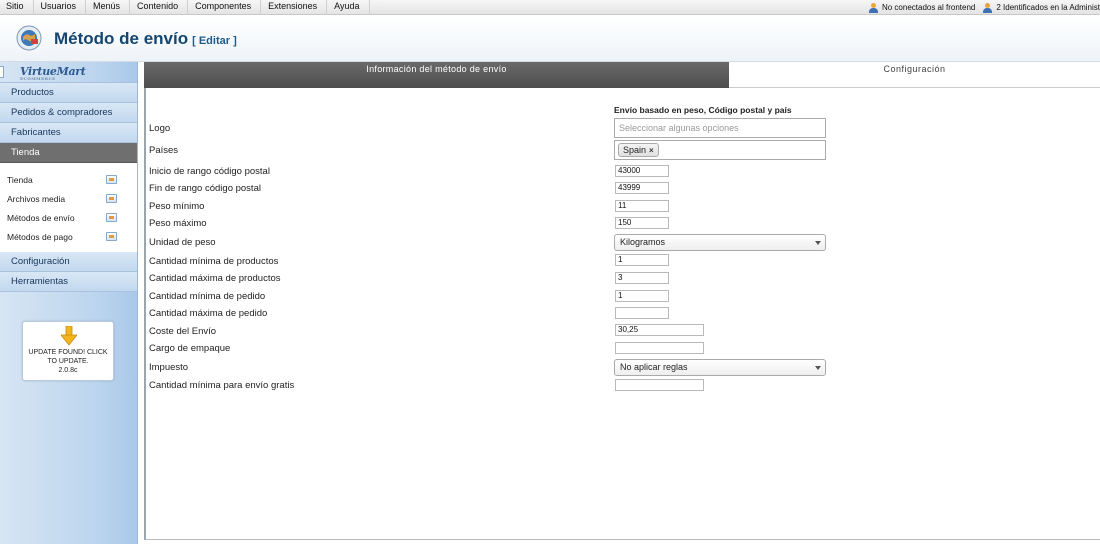  What do you see at coordinates (68, 153) in the screenshot?
I see `sidebar-item-tienda: Tienda` at bounding box center [68, 153].